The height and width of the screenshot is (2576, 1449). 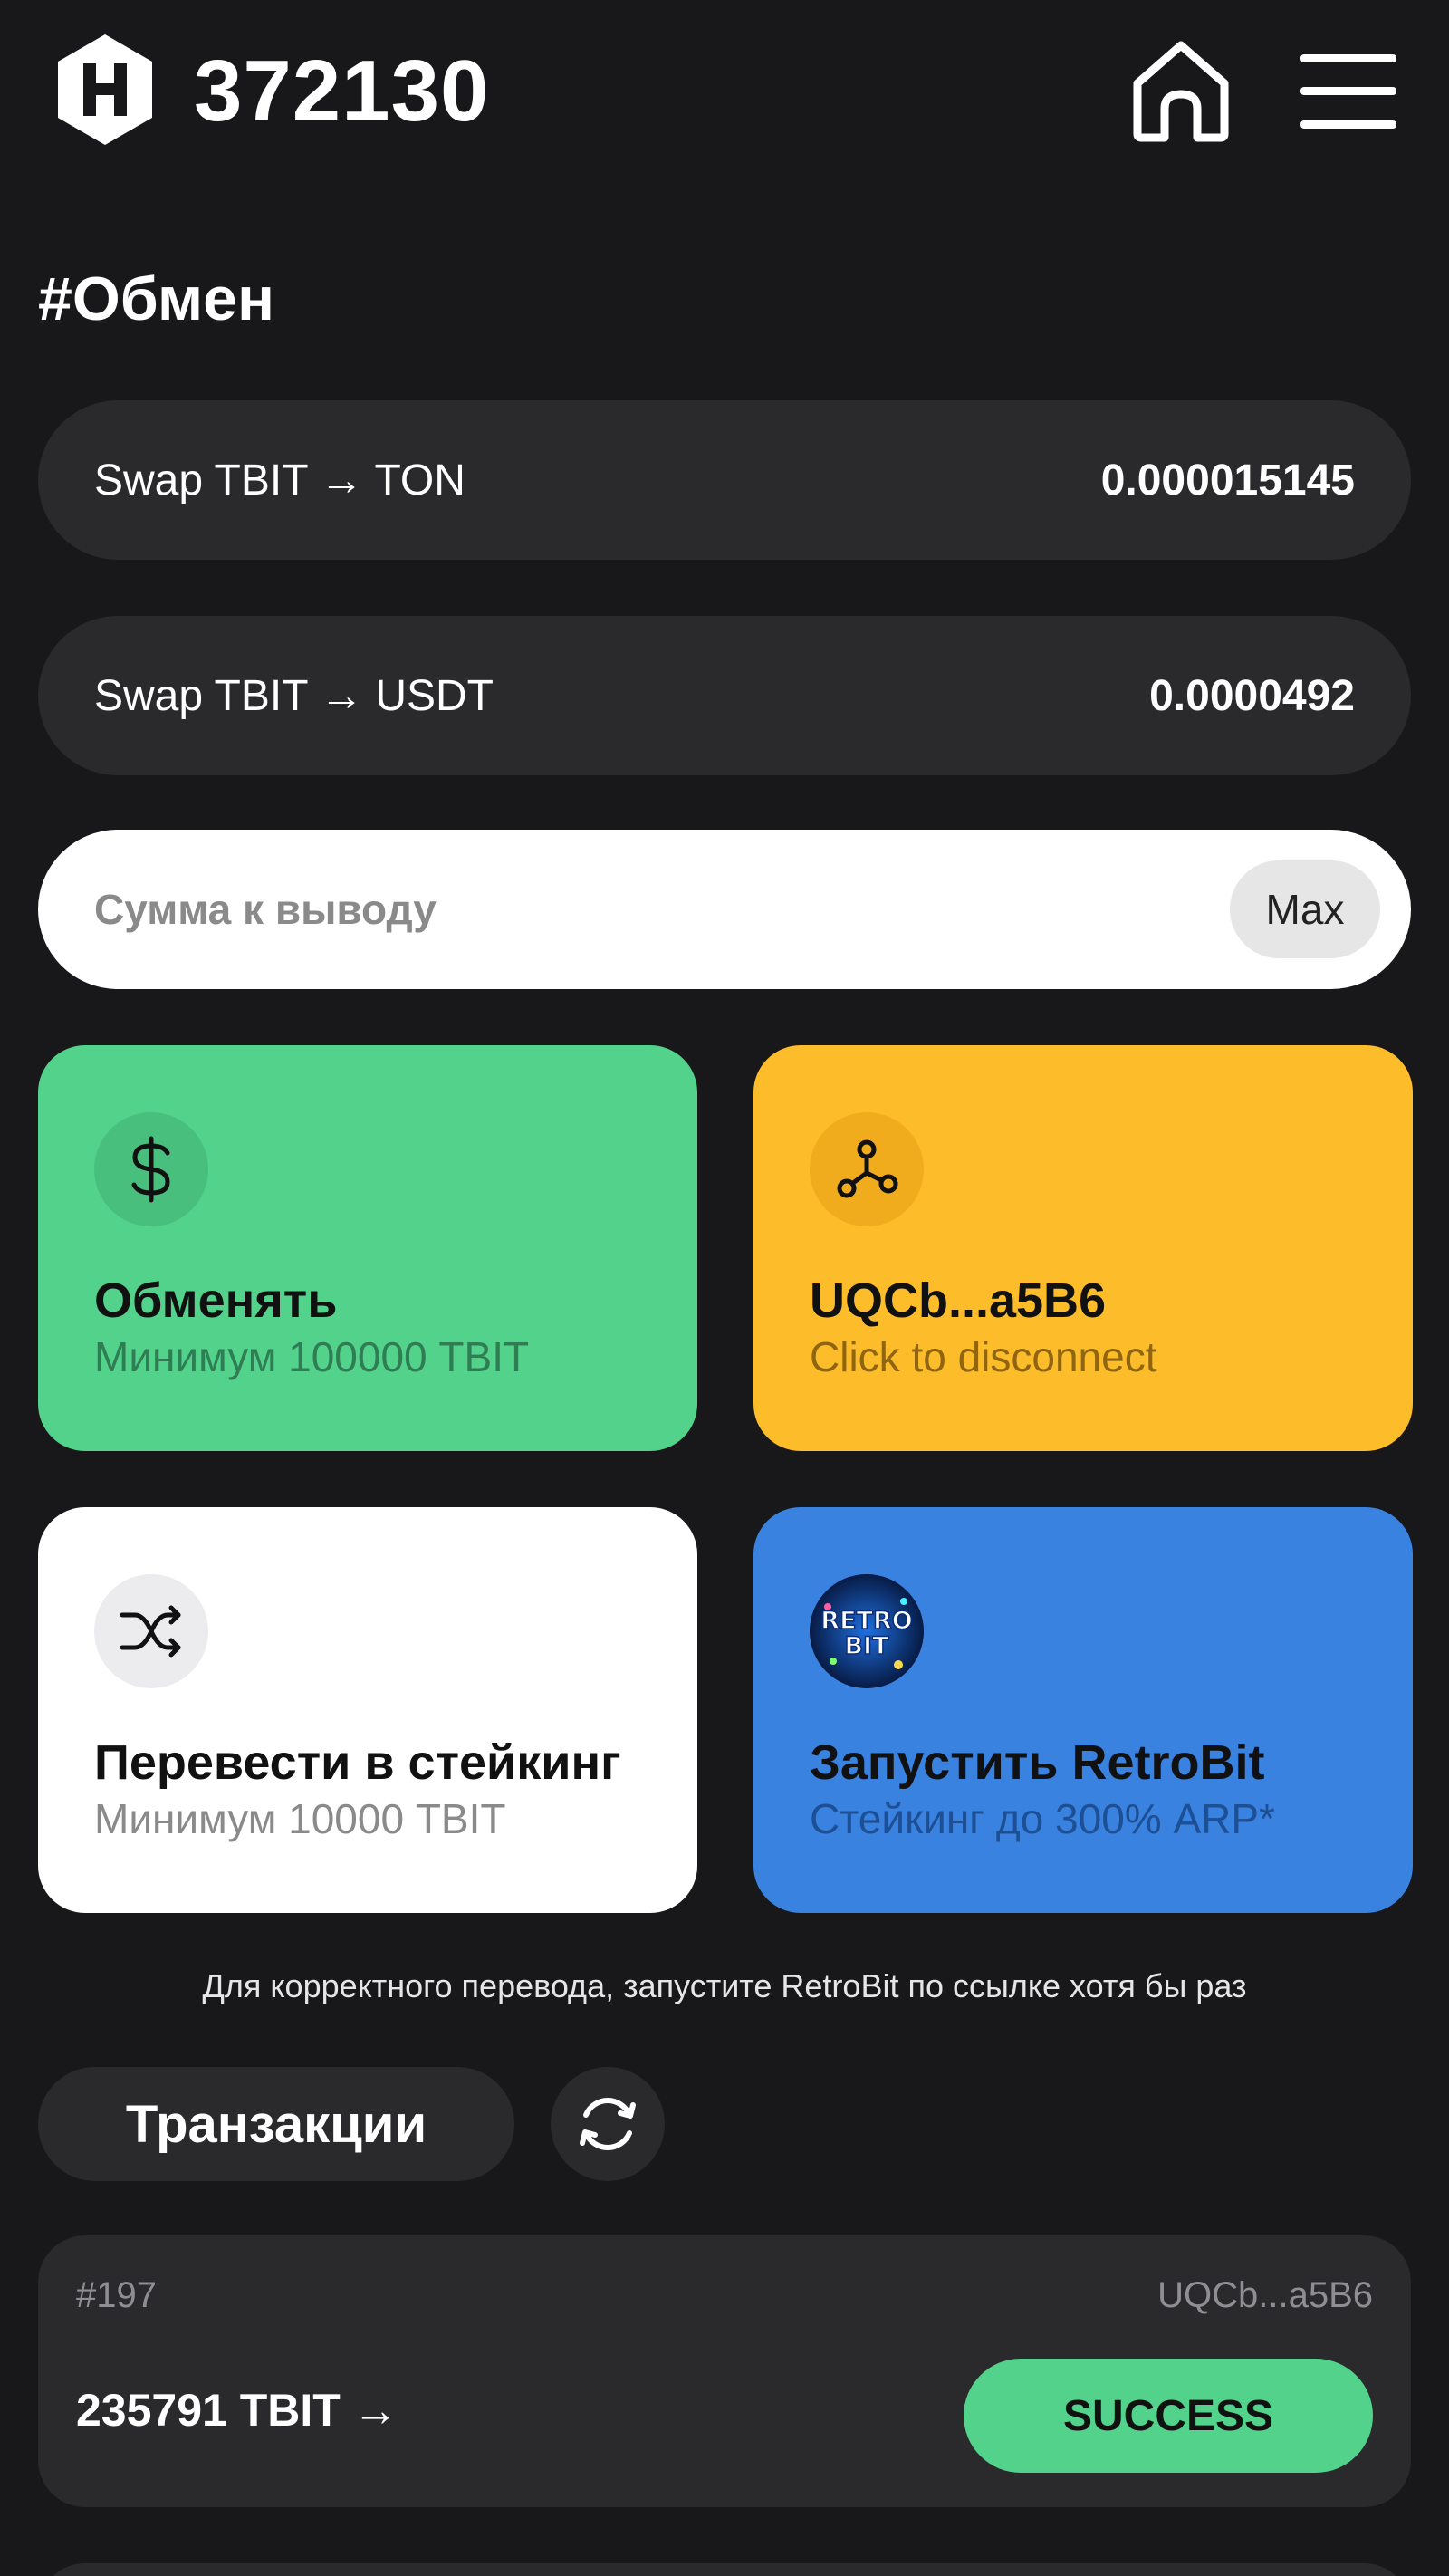 I want to click on page-title: #Обмен, so click(x=156, y=298).